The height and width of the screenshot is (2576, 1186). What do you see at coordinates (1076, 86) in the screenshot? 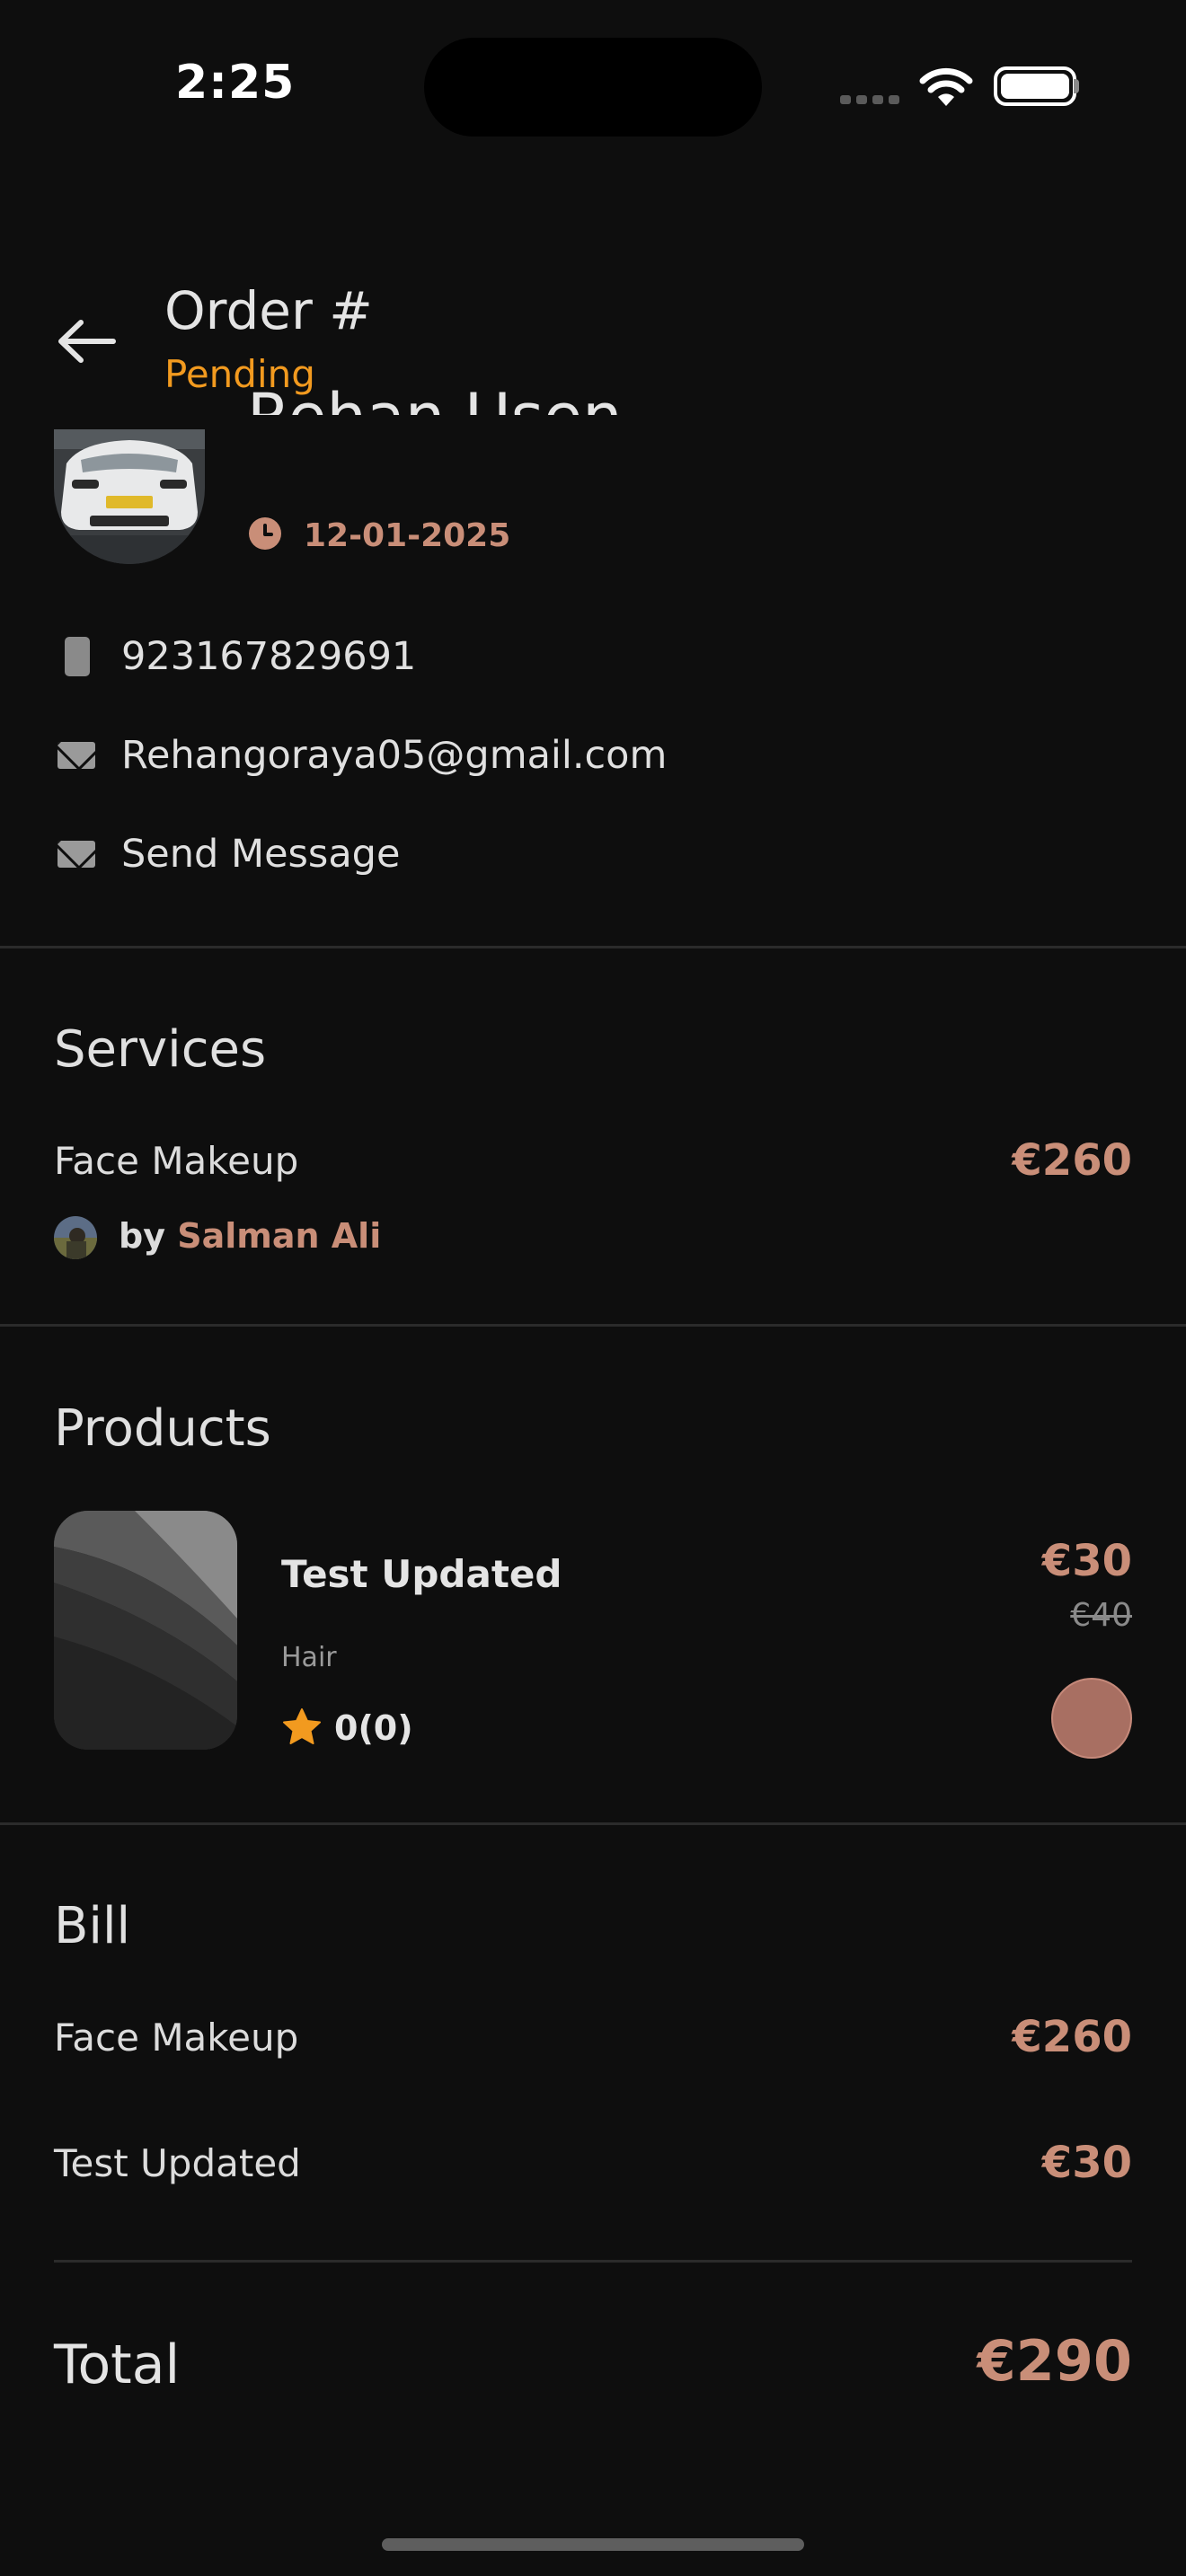
I see `battery-cap` at bounding box center [1076, 86].